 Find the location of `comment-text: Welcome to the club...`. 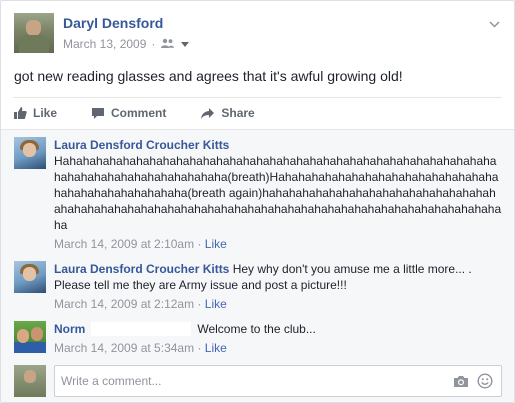

comment-text: Welcome to the club... is located at coordinates (256, 329).